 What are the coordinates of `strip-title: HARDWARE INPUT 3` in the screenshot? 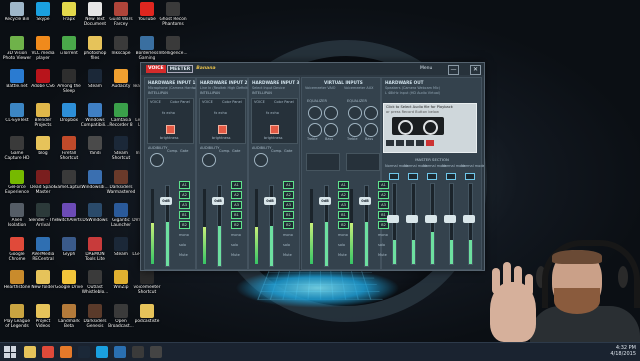 It's located at (275, 82).